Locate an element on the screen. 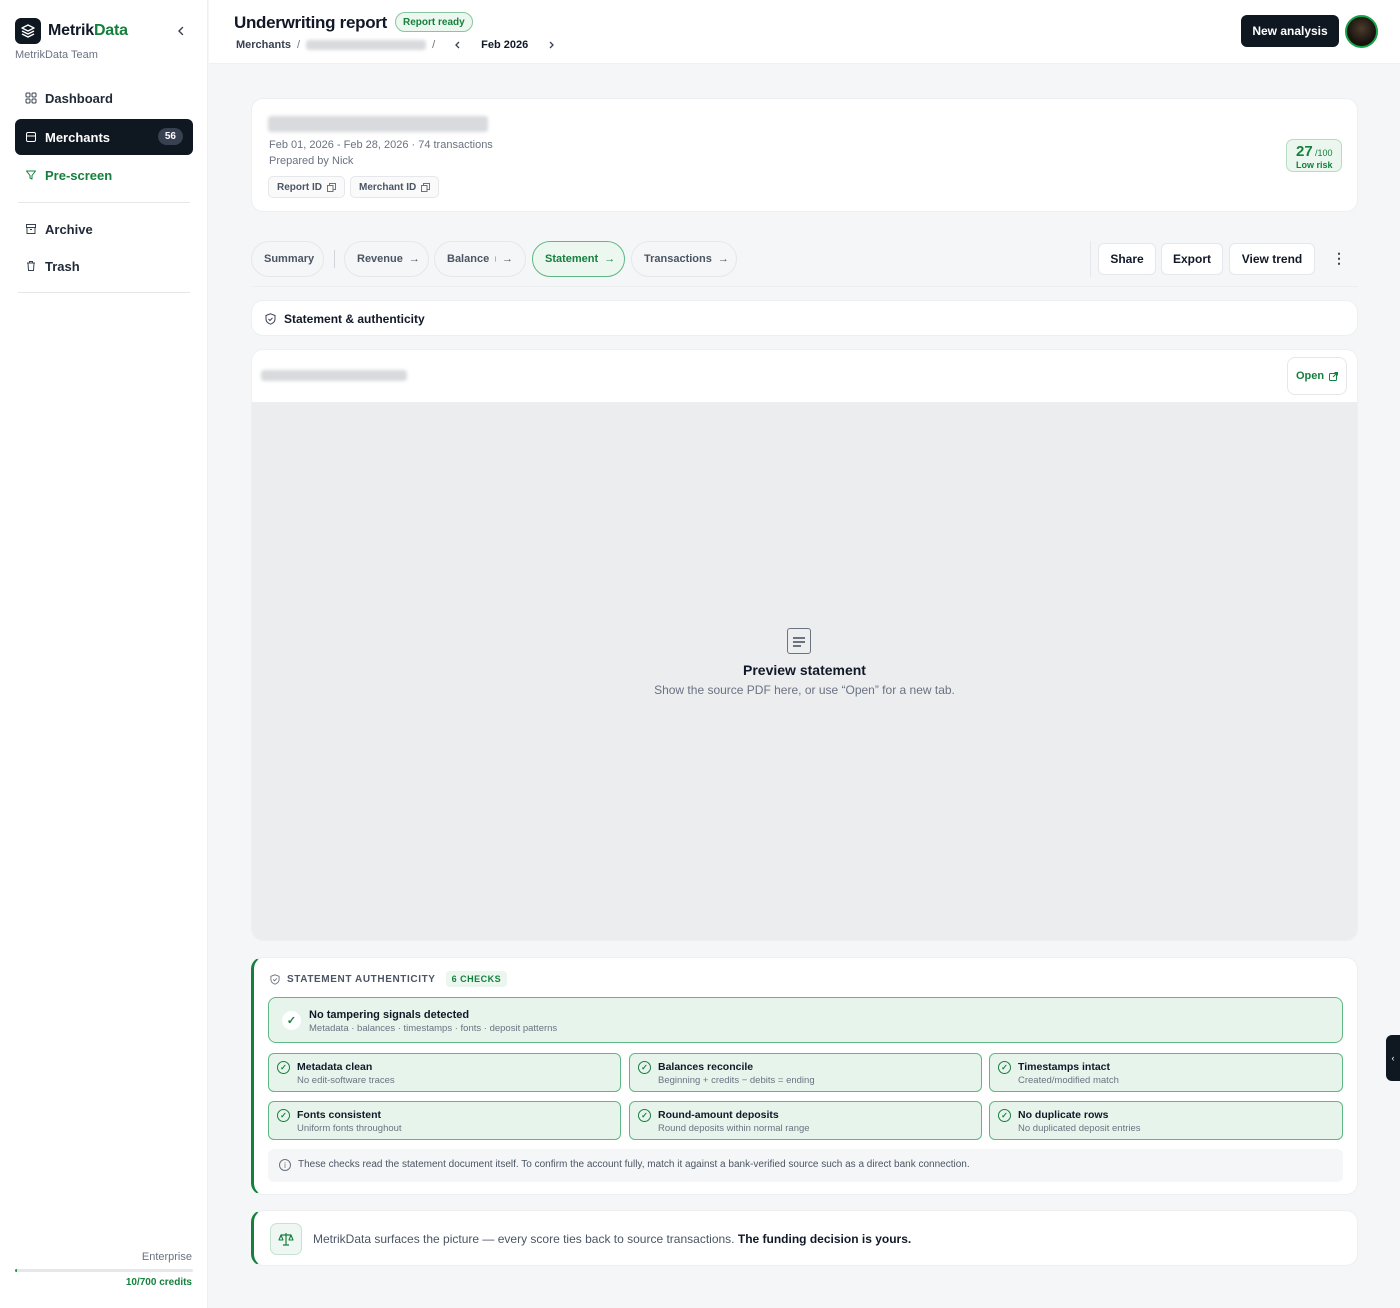  archive-icon is located at coordinates (31, 229).